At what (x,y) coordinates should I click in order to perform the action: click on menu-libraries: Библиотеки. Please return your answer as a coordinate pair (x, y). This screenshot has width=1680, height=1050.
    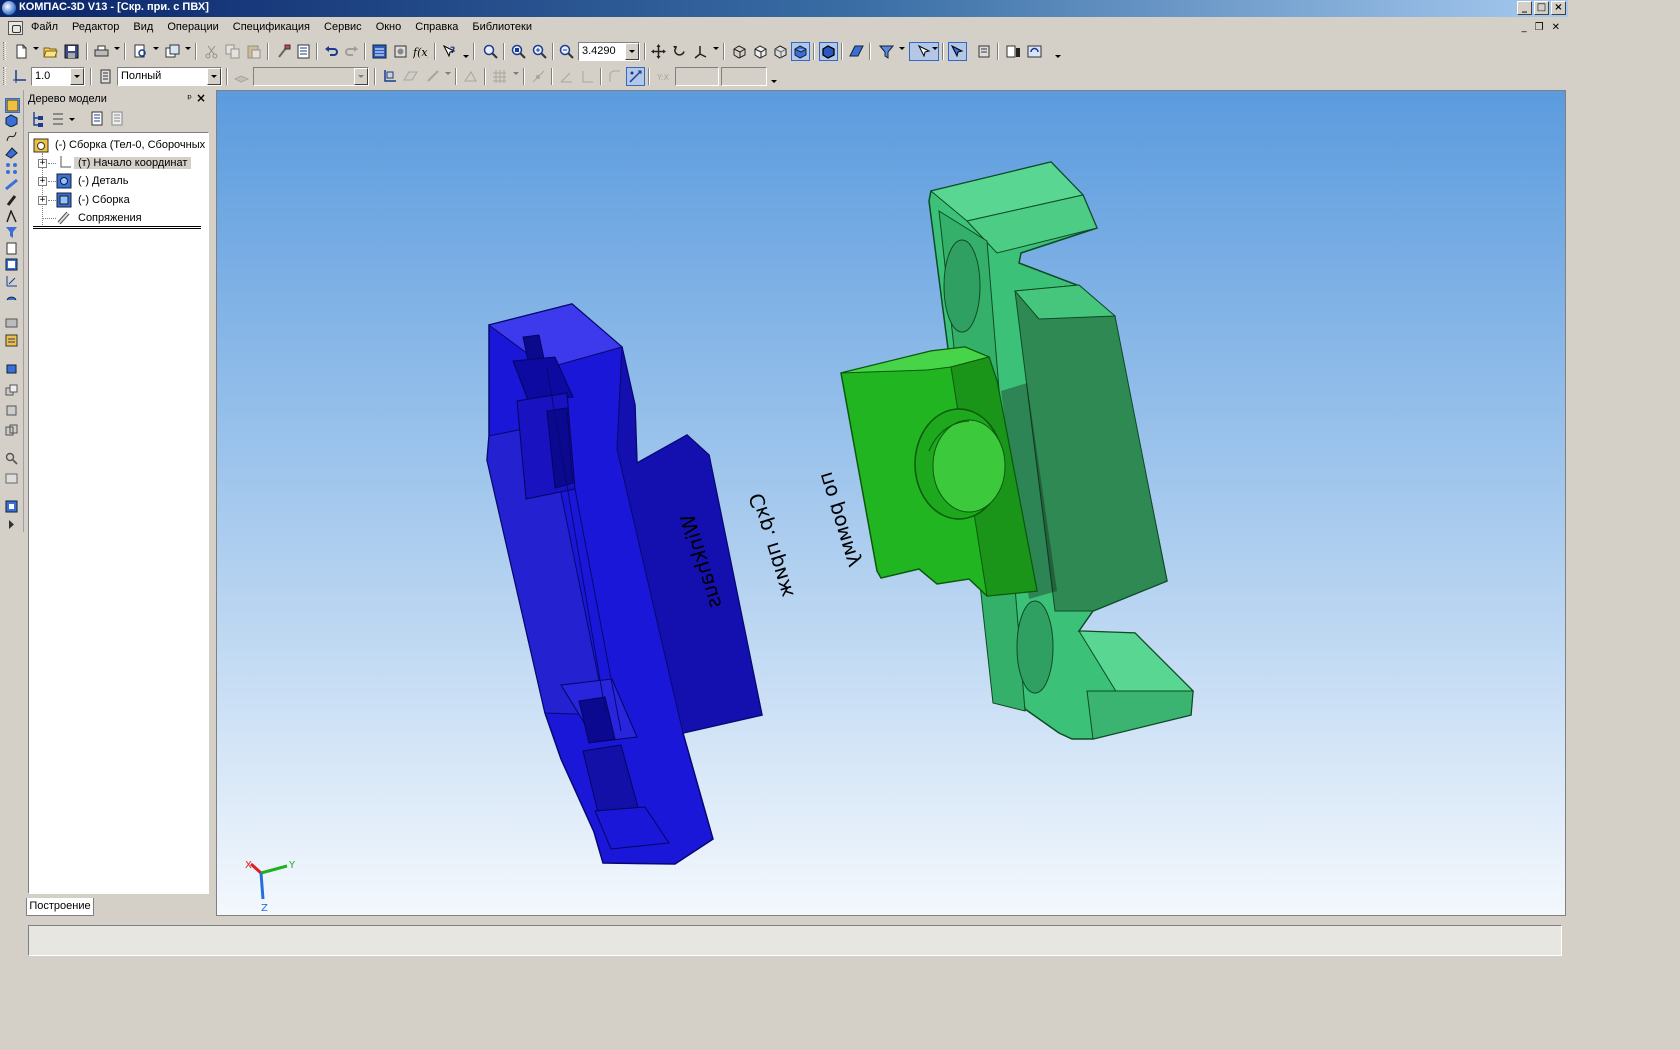
    Looking at the image, I should click on (502, 27).